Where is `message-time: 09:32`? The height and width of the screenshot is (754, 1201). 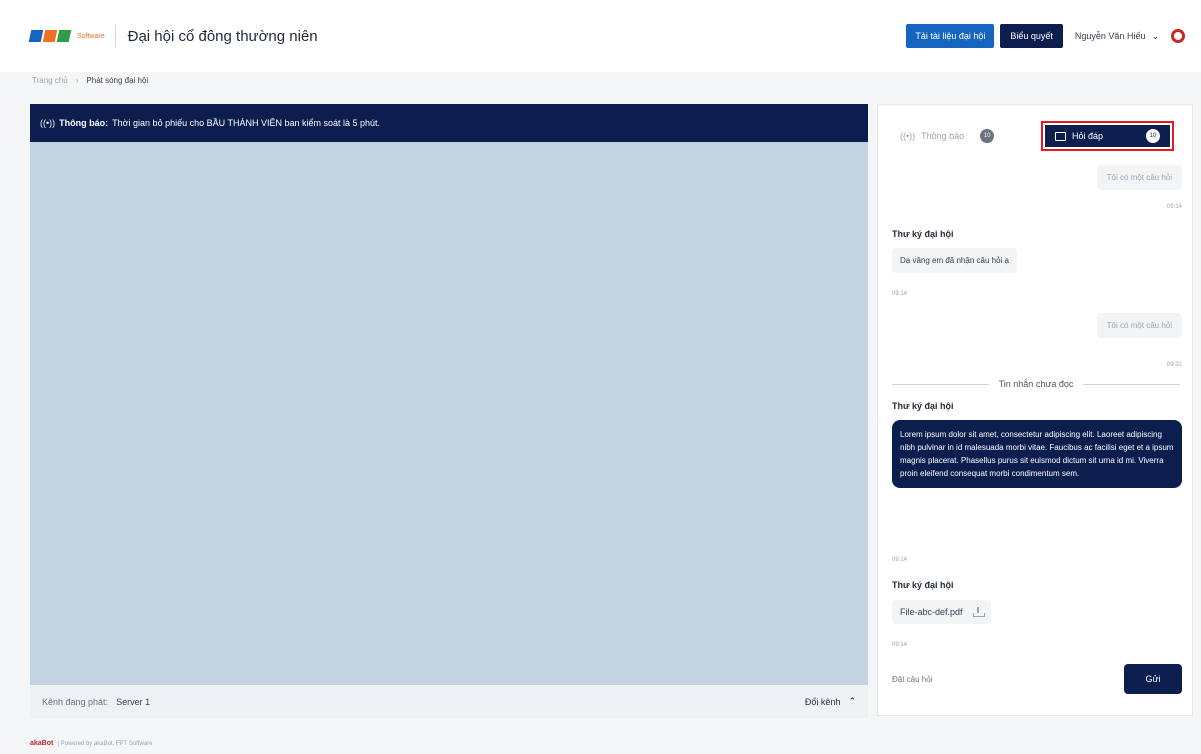
message-time: 09:32 is located at coordinates (1174, 365).